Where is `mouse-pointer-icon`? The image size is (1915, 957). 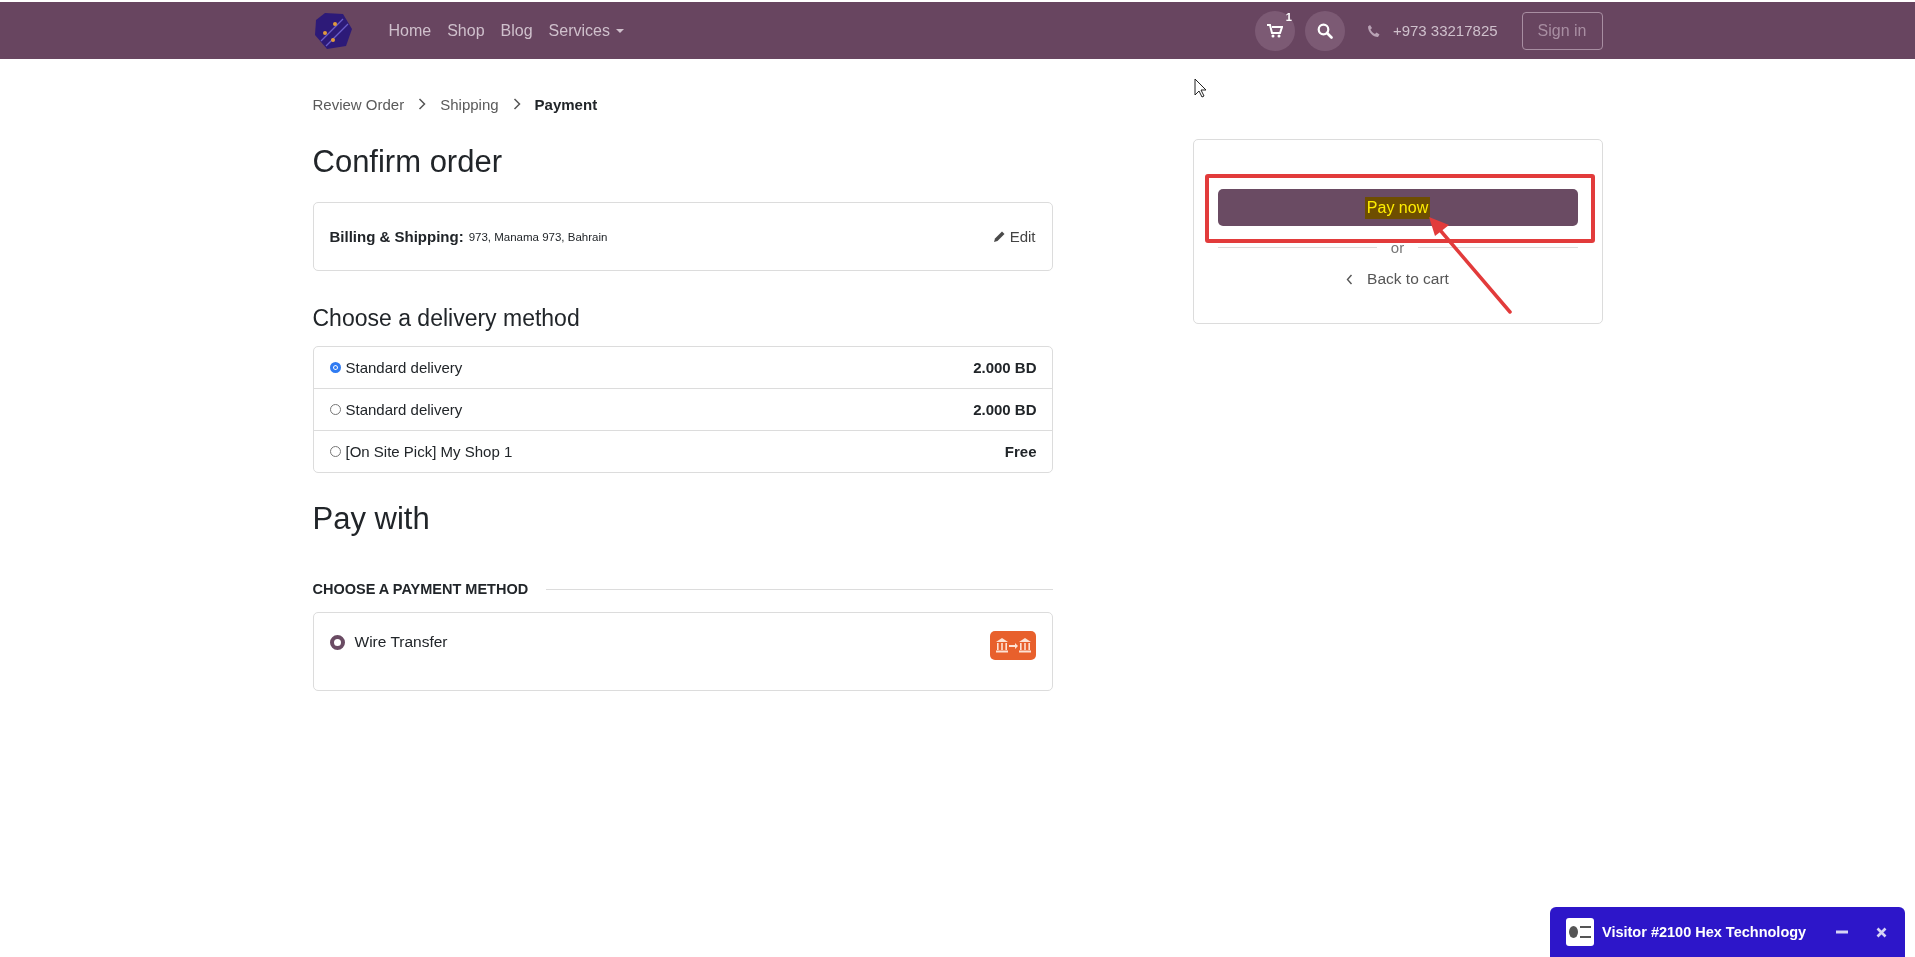
mouse-pointer-icon is located at coordinates (1200, 88).